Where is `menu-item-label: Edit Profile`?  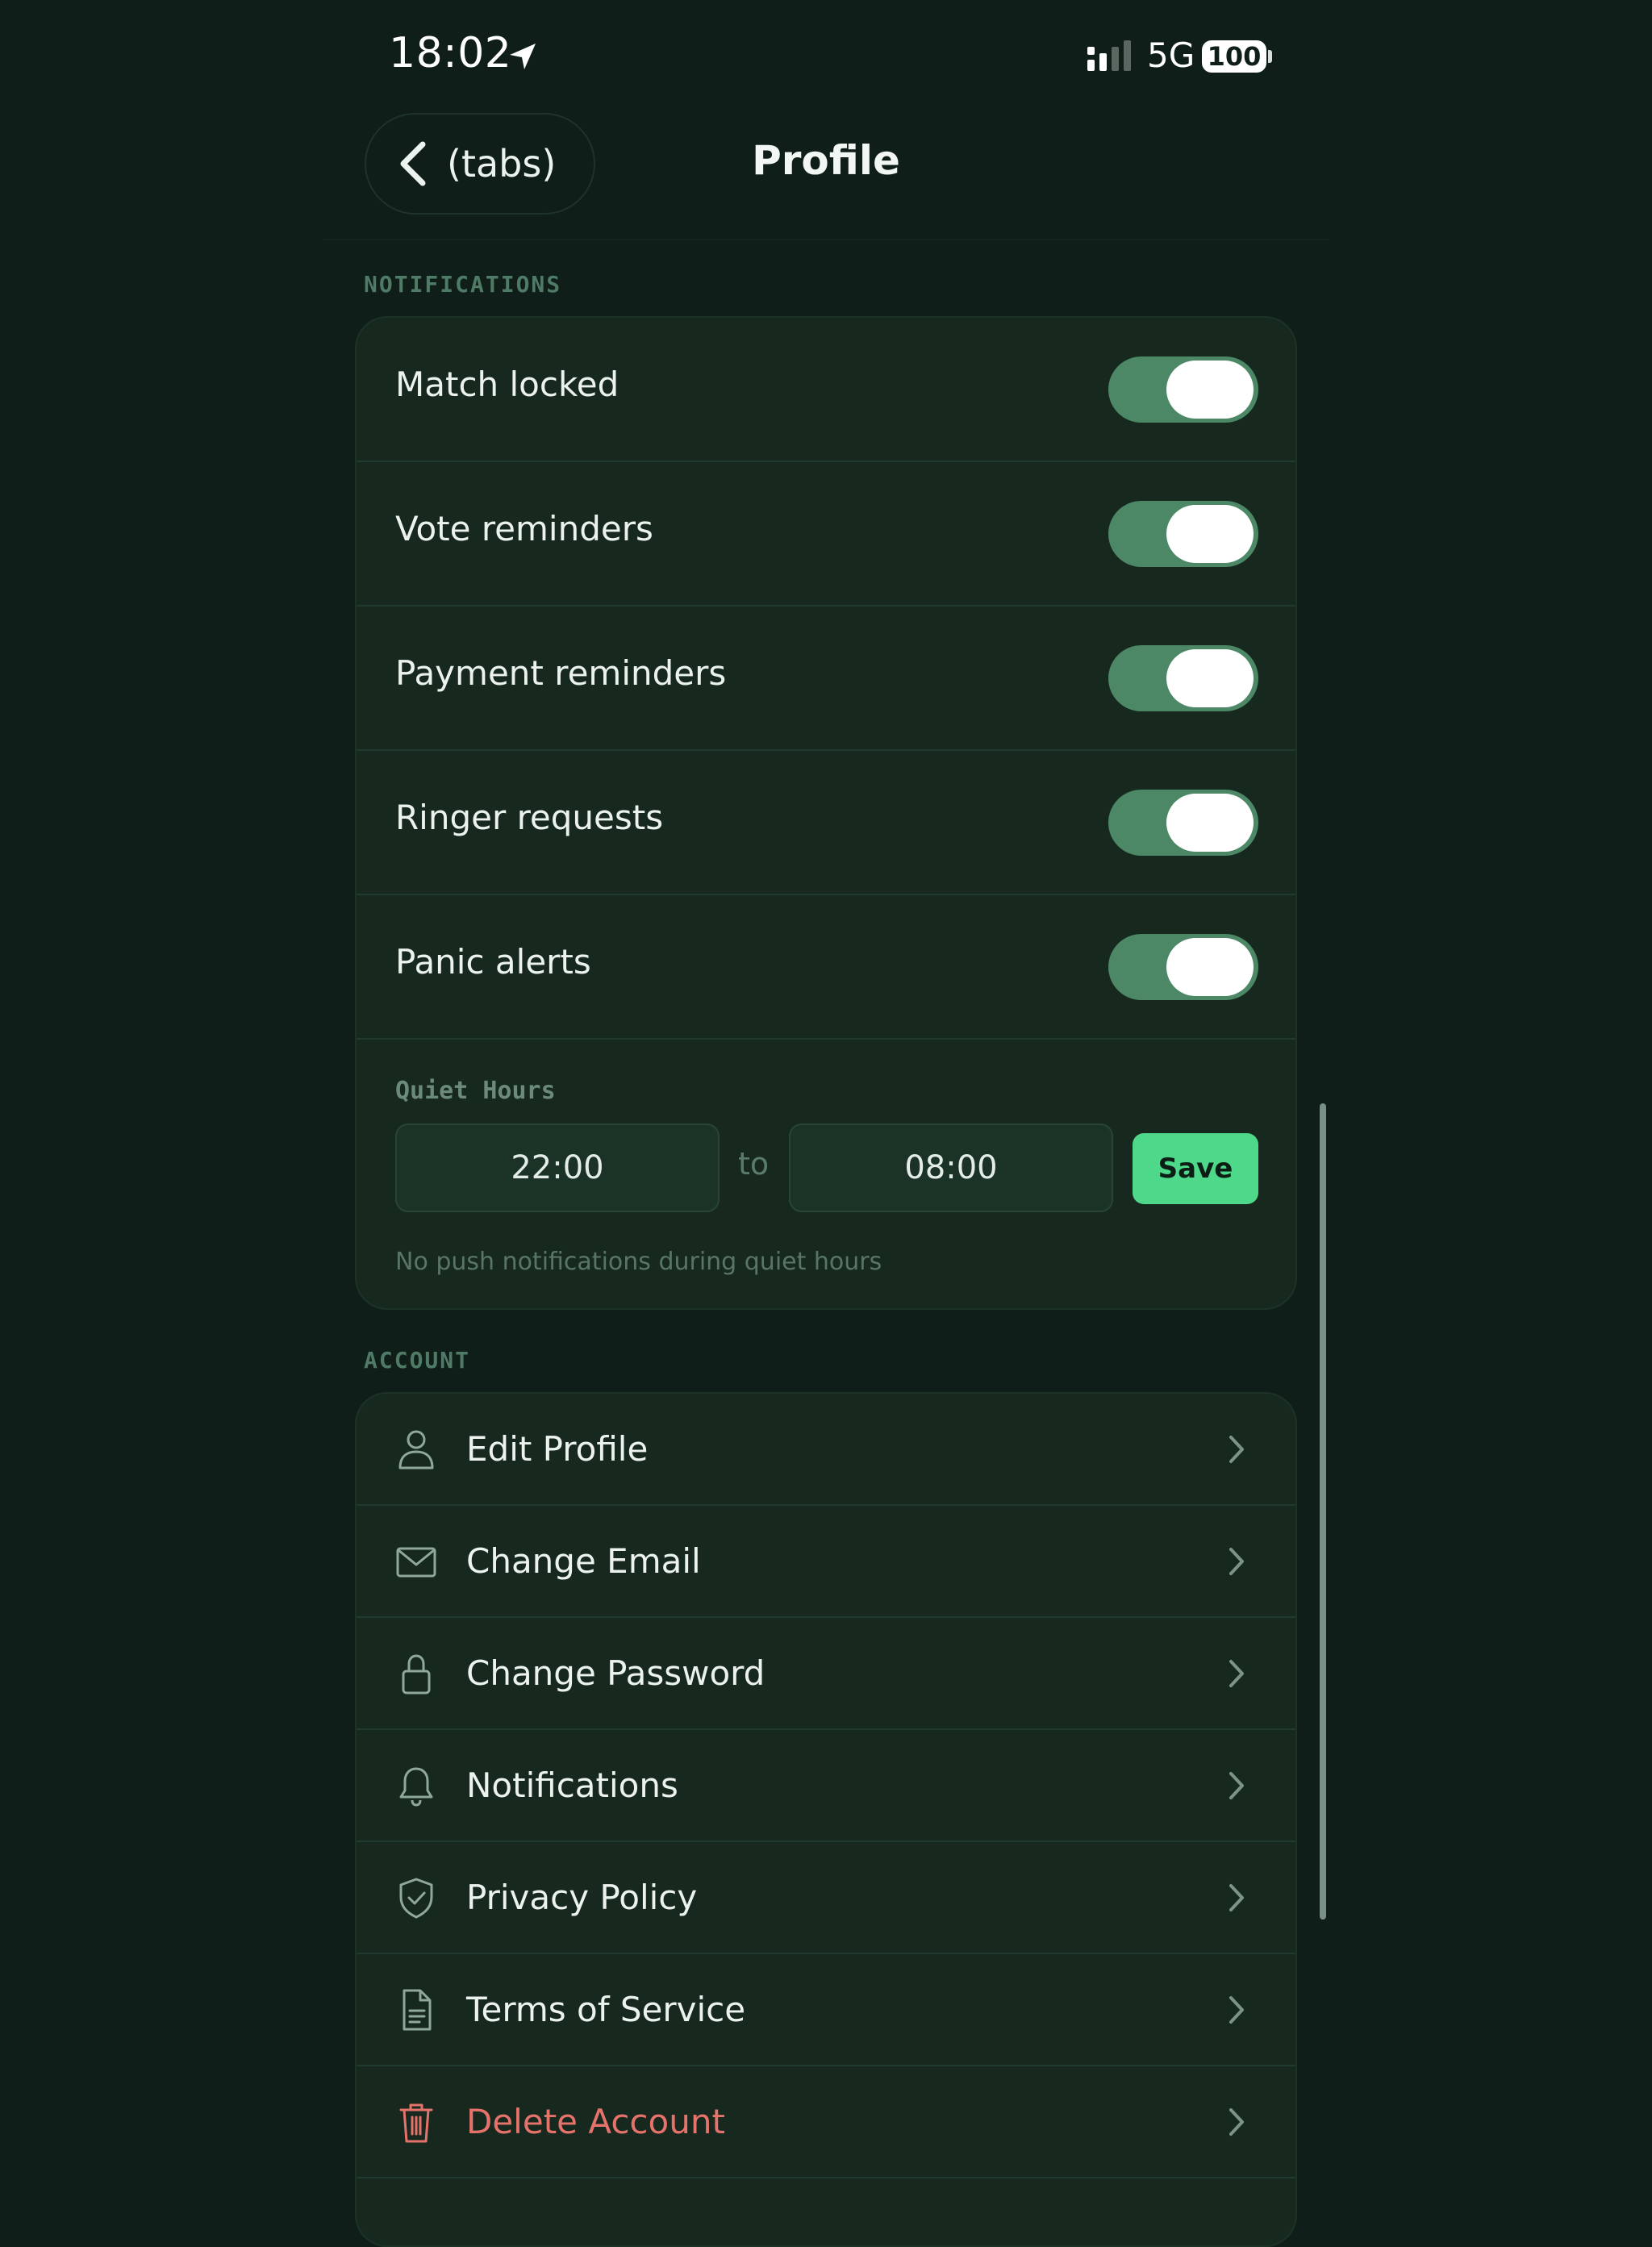 menu-item-label: Edit Profile is located at coordinates (557, 1449).